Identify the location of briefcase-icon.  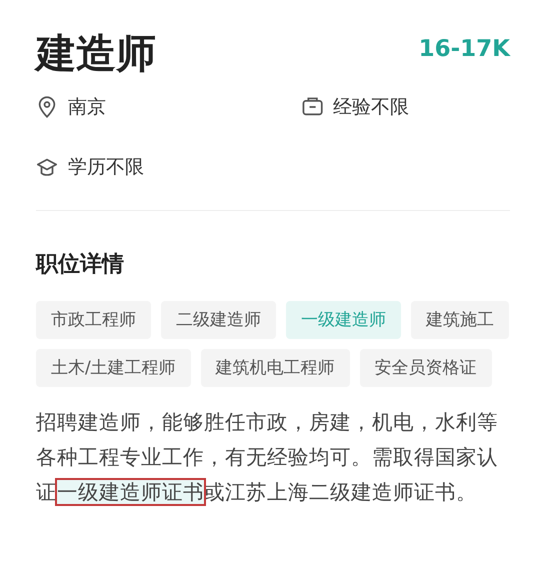
(312, 107).